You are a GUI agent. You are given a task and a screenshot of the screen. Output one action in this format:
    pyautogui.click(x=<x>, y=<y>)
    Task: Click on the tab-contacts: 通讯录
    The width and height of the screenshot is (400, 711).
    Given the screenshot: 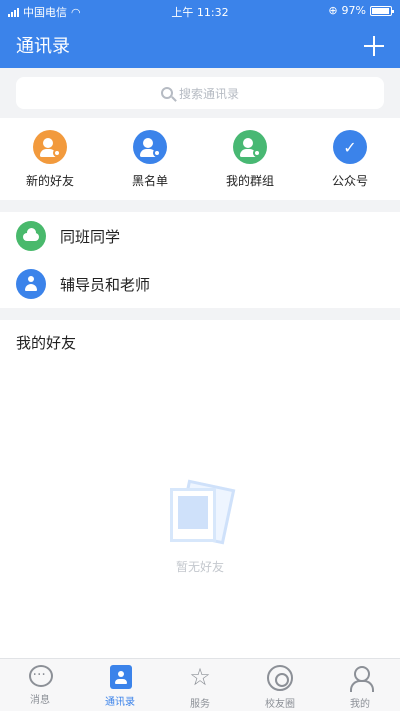 What is the action you would take?
    pyautogui.click(x=120, y=685)
    